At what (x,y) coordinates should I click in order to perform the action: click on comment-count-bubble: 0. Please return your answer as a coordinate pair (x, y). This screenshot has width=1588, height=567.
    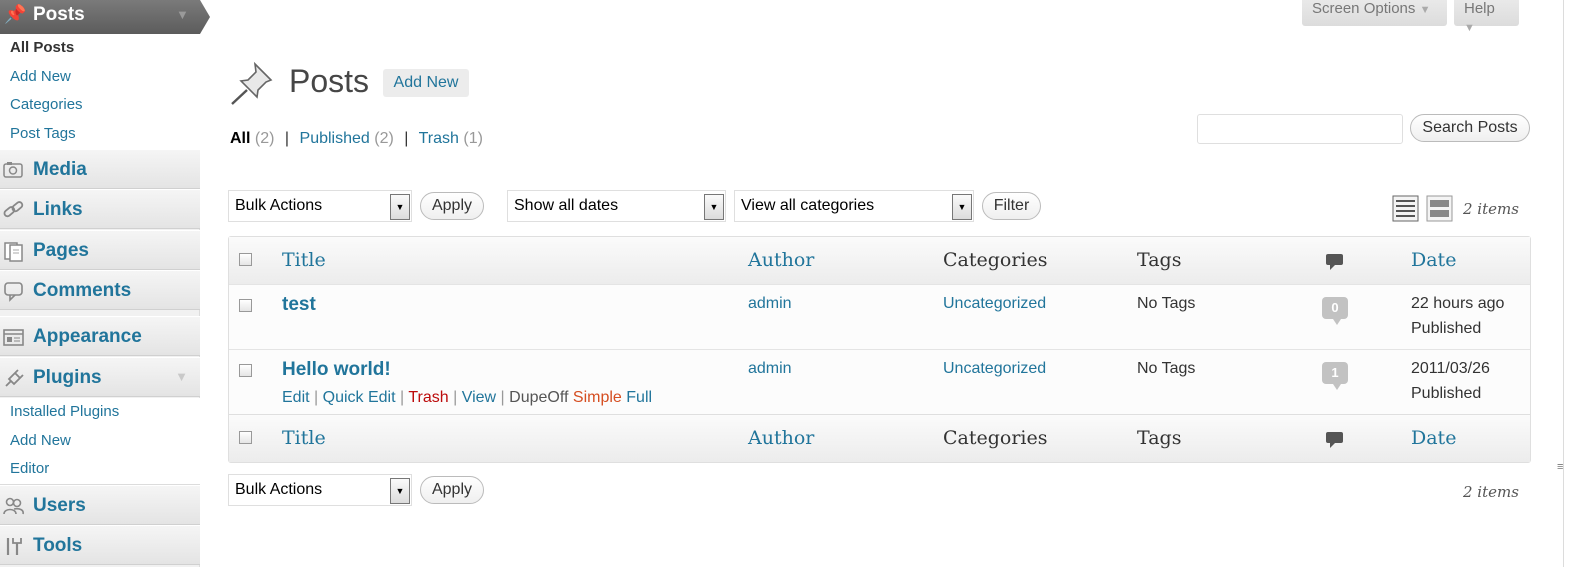
    Looking at the image, I should click on (1335, 311).